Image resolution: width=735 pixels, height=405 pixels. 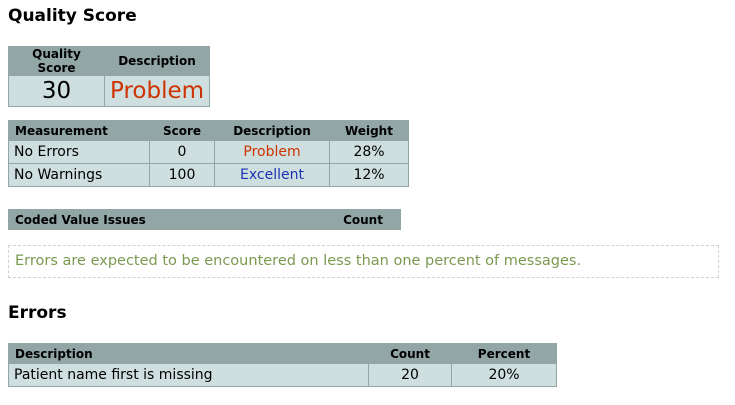 I want to click on col-measurement: Measurement, so click(x=79, y=130).